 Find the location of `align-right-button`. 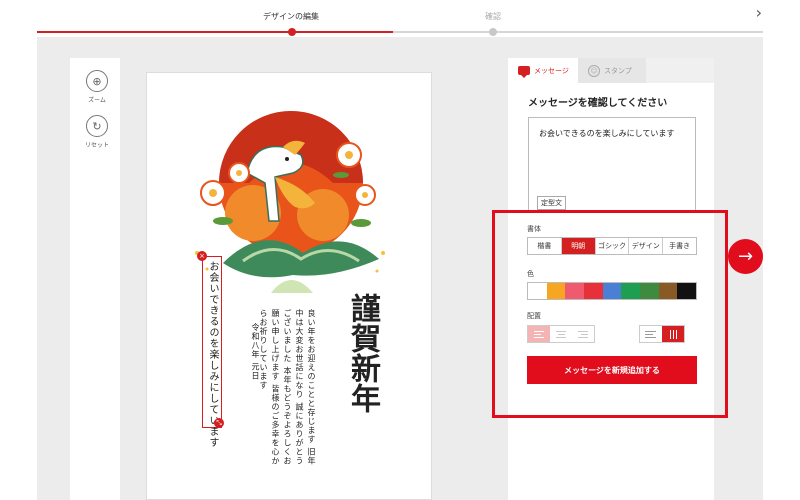

align-right-button is located at coordinates (583, 334).